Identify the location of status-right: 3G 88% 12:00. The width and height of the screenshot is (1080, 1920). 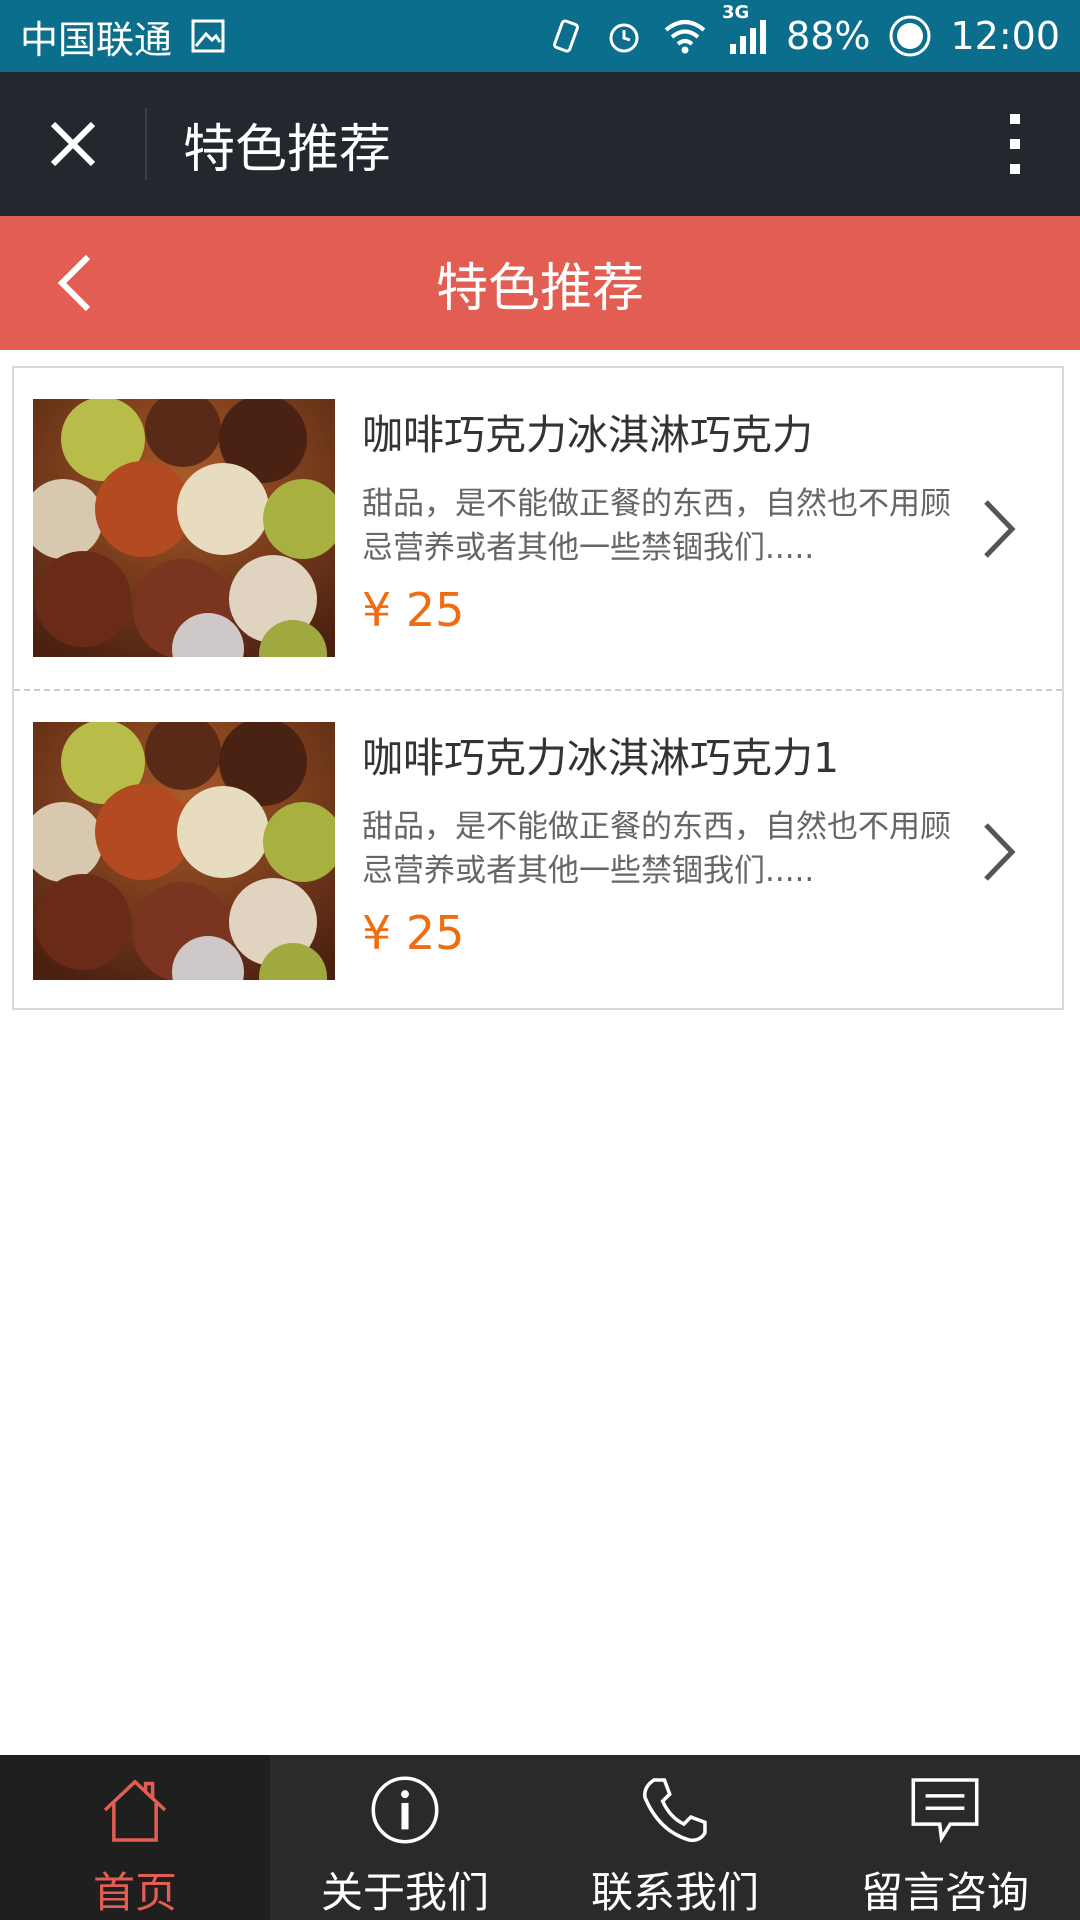
(803, 30).